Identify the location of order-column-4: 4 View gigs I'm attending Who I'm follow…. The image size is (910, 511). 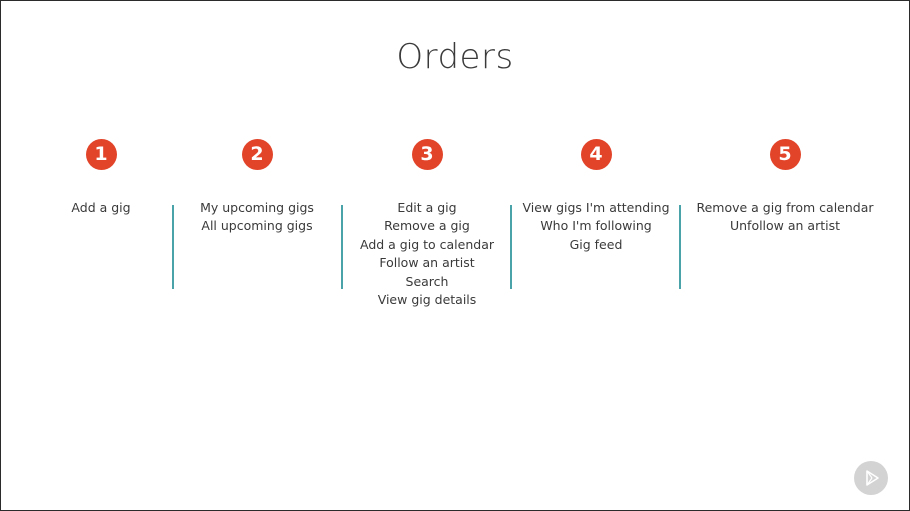
(596, 204).